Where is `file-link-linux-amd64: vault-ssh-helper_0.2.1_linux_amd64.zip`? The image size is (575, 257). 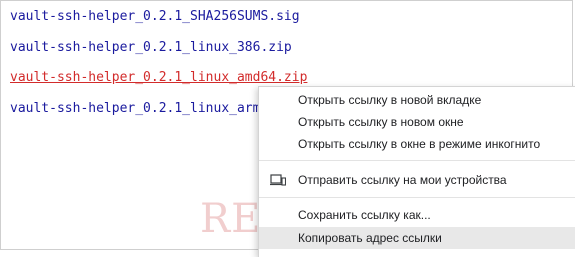
file-link-linux-amd64: vault-ssh-helper_0.2.1_linux_amd64.zip is located at coordinates (158, 78).